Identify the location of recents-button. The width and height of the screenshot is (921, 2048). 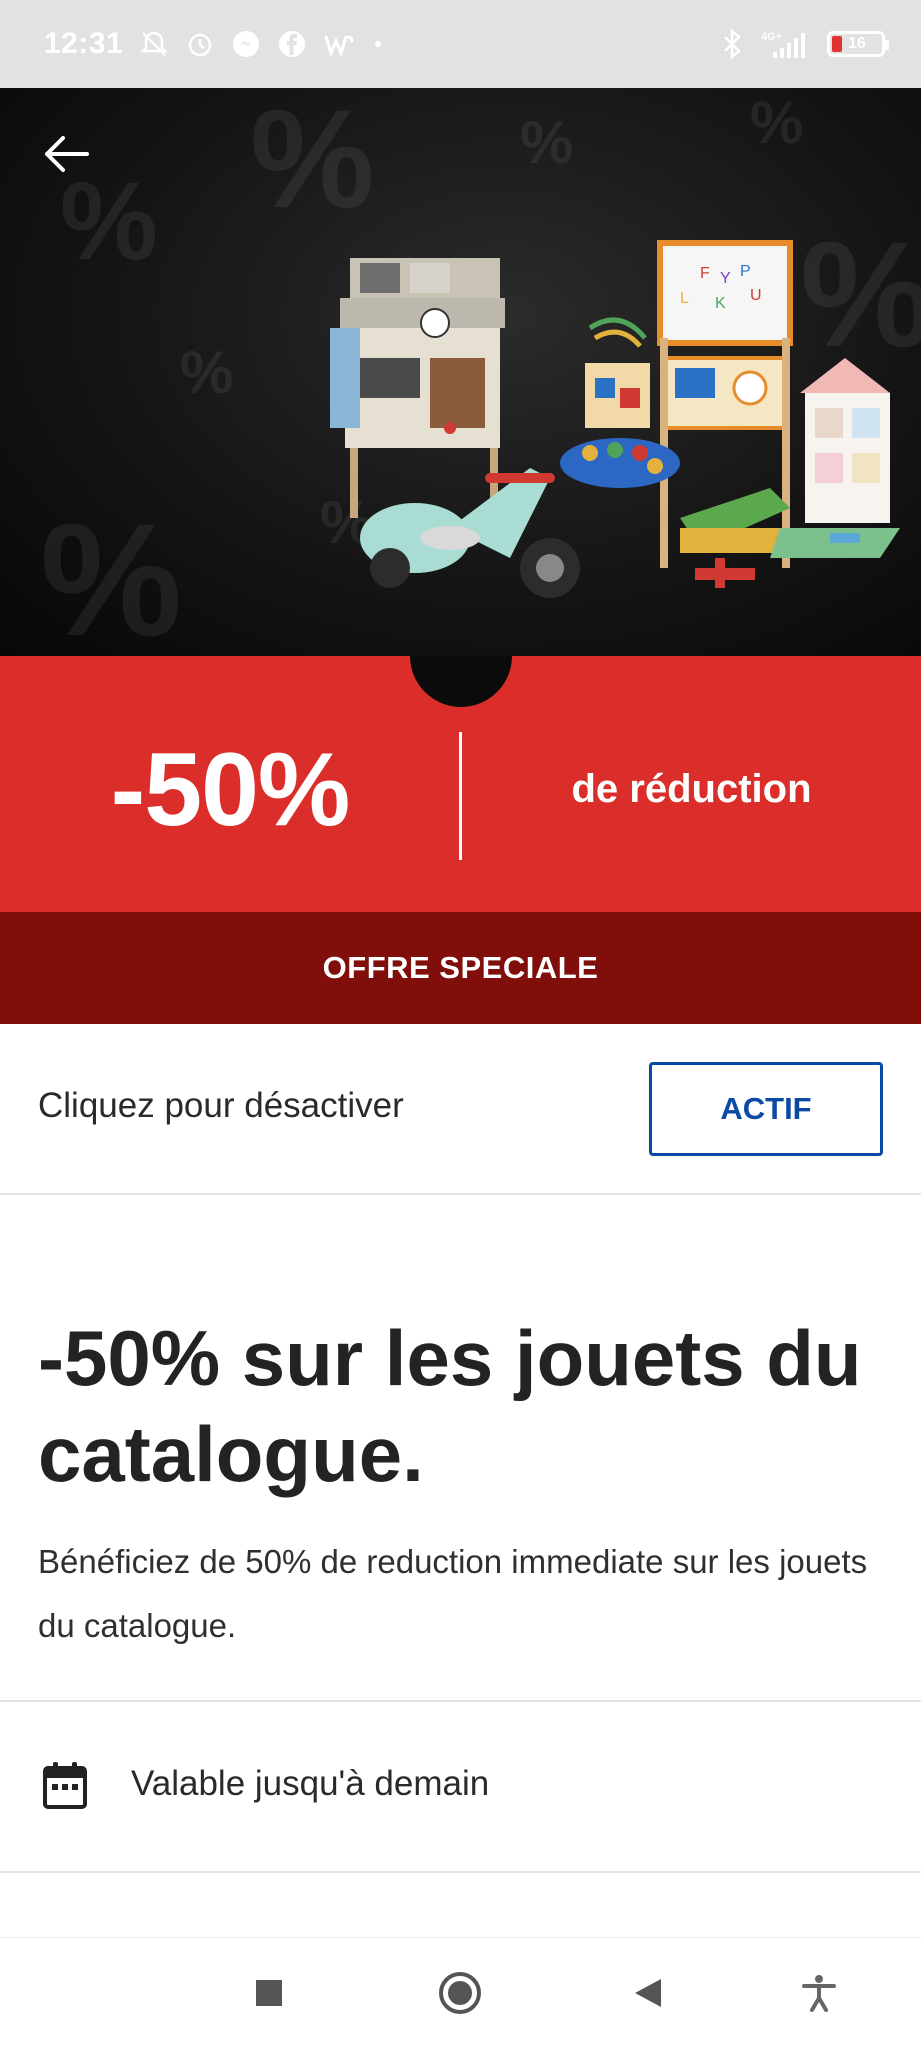
(269, 1993).